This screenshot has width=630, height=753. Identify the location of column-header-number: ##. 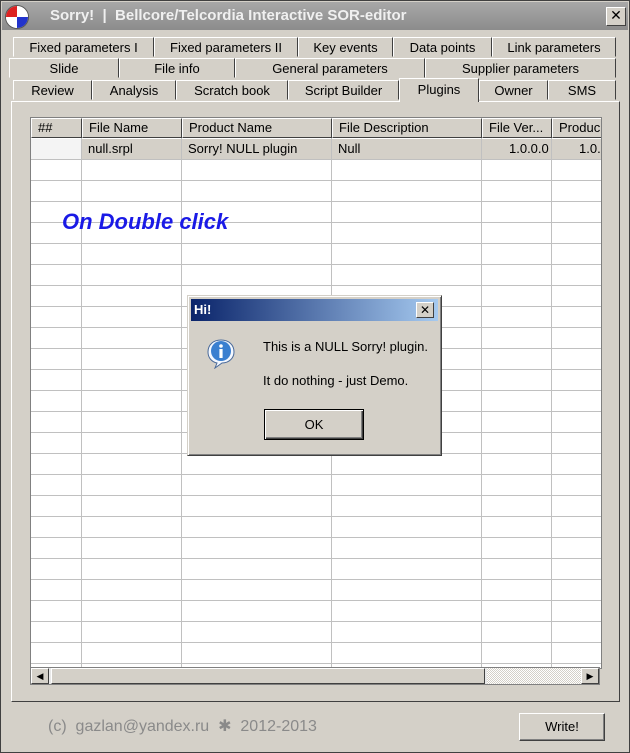
(56, 128).